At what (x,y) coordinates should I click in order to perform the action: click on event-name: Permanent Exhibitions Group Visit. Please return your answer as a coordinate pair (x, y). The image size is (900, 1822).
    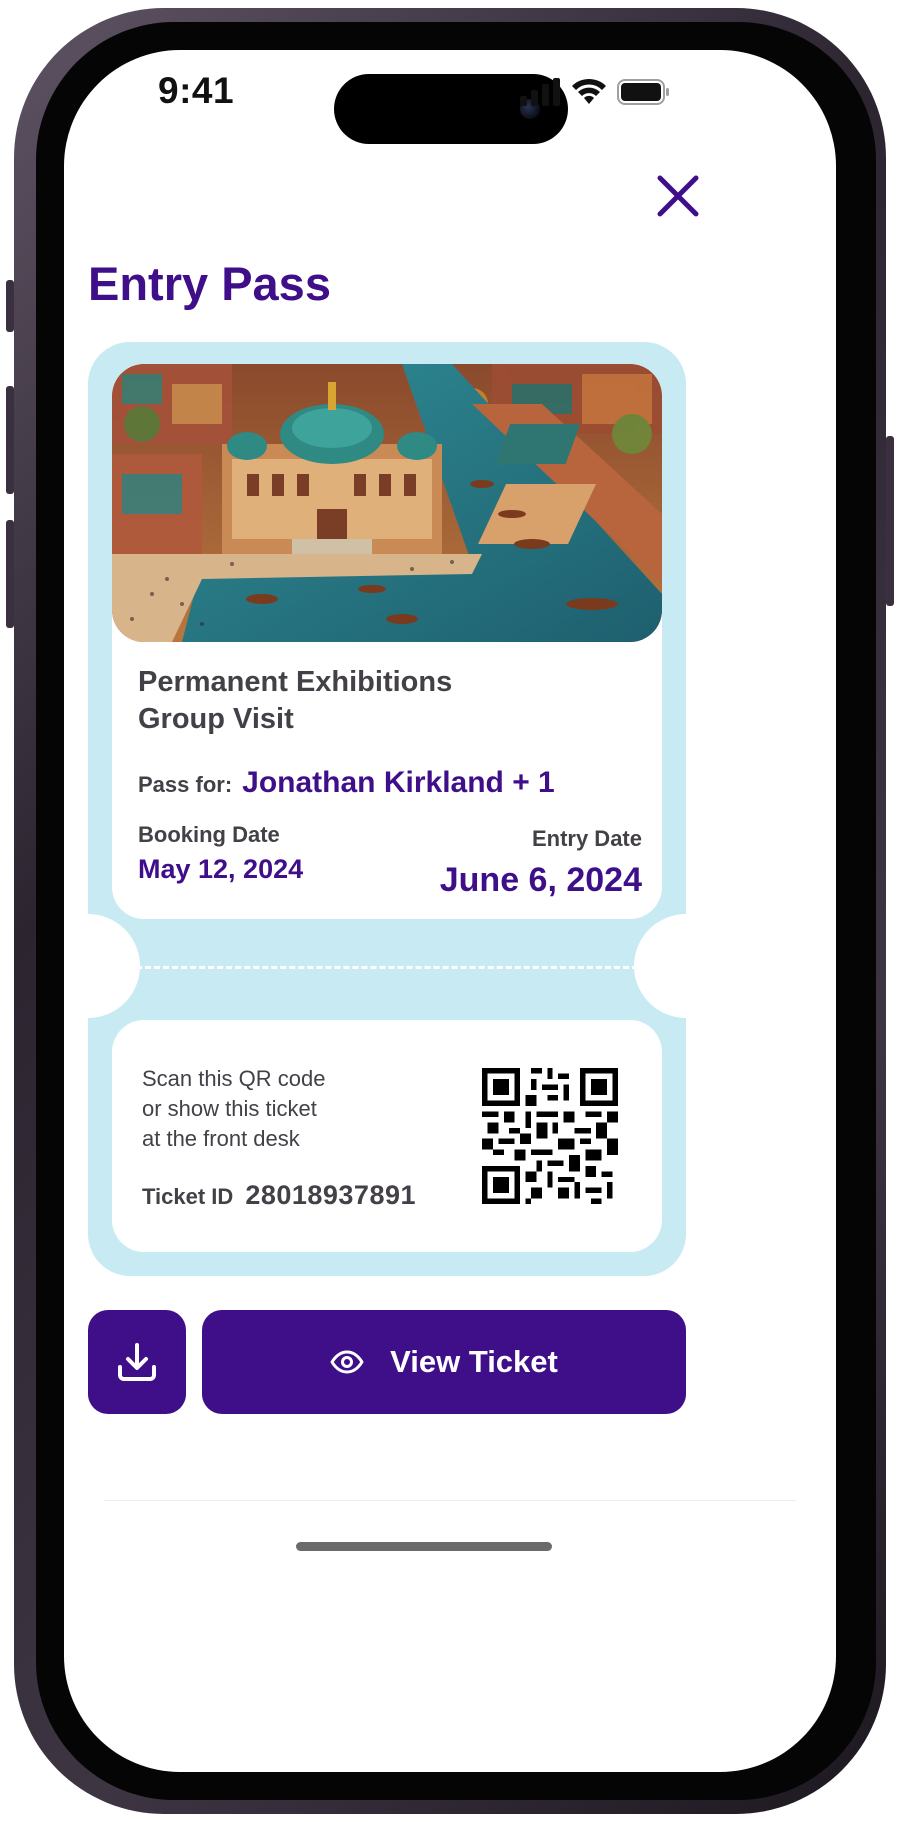
    Looking at the image, I should click on (388, 701).